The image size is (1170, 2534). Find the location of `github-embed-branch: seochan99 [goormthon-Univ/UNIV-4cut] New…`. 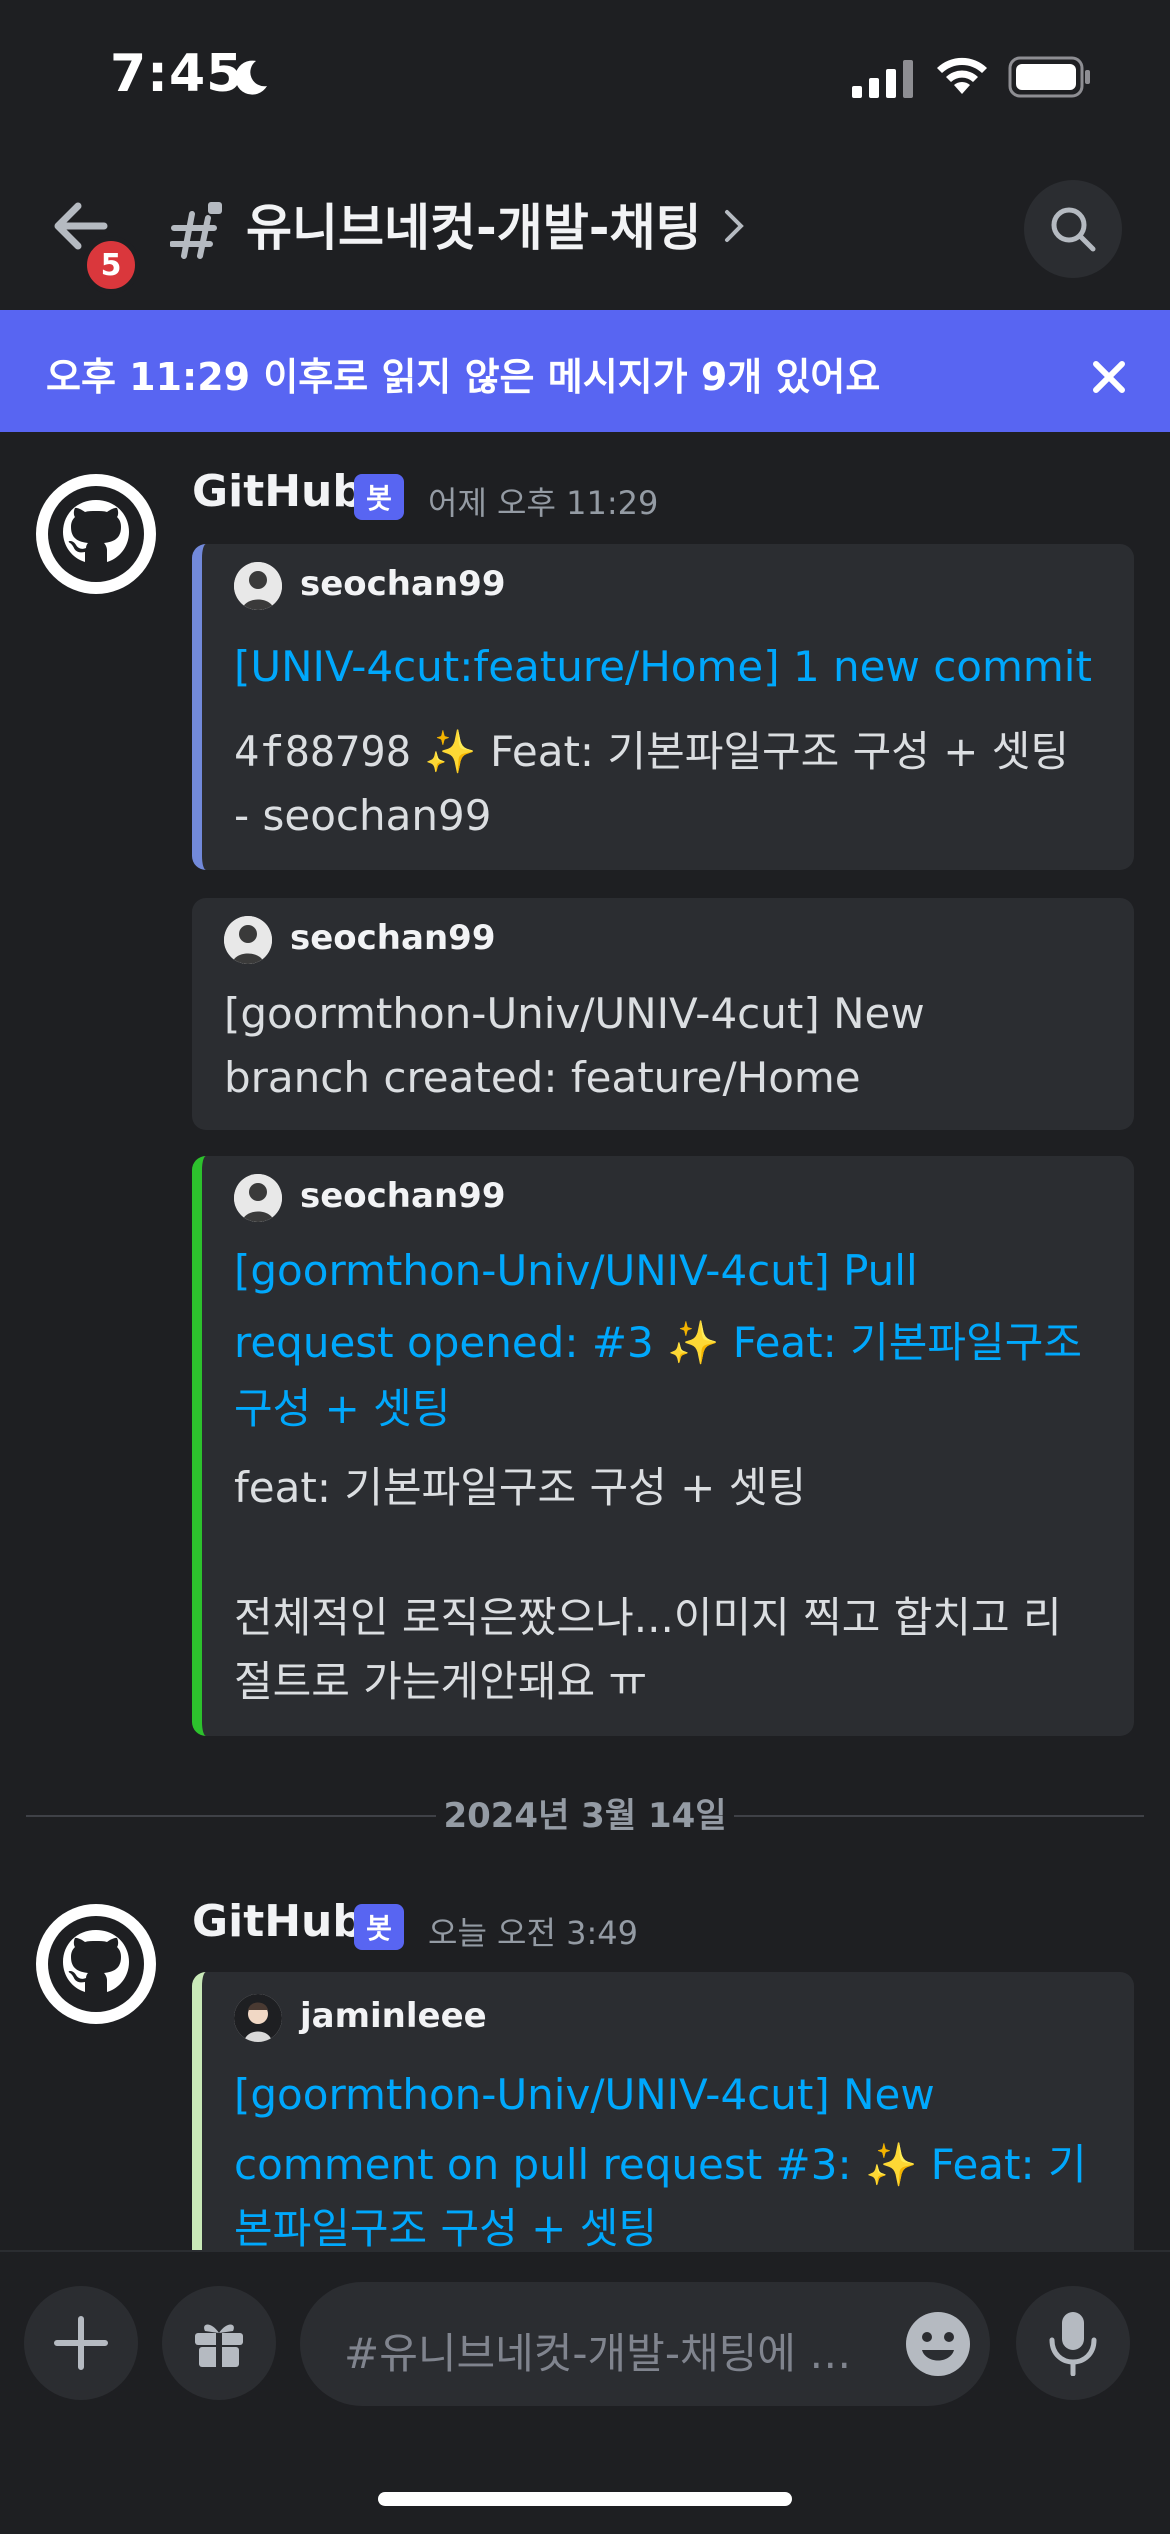

github-embed-branch: seochan99 [goormthon-Univ/UNIV-4cut] New… is located at coordinates (663, 1014).